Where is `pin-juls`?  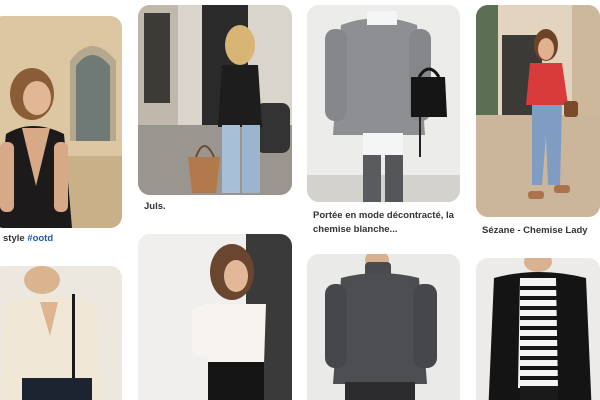 pin-juls is located at coordinates (215, 100).